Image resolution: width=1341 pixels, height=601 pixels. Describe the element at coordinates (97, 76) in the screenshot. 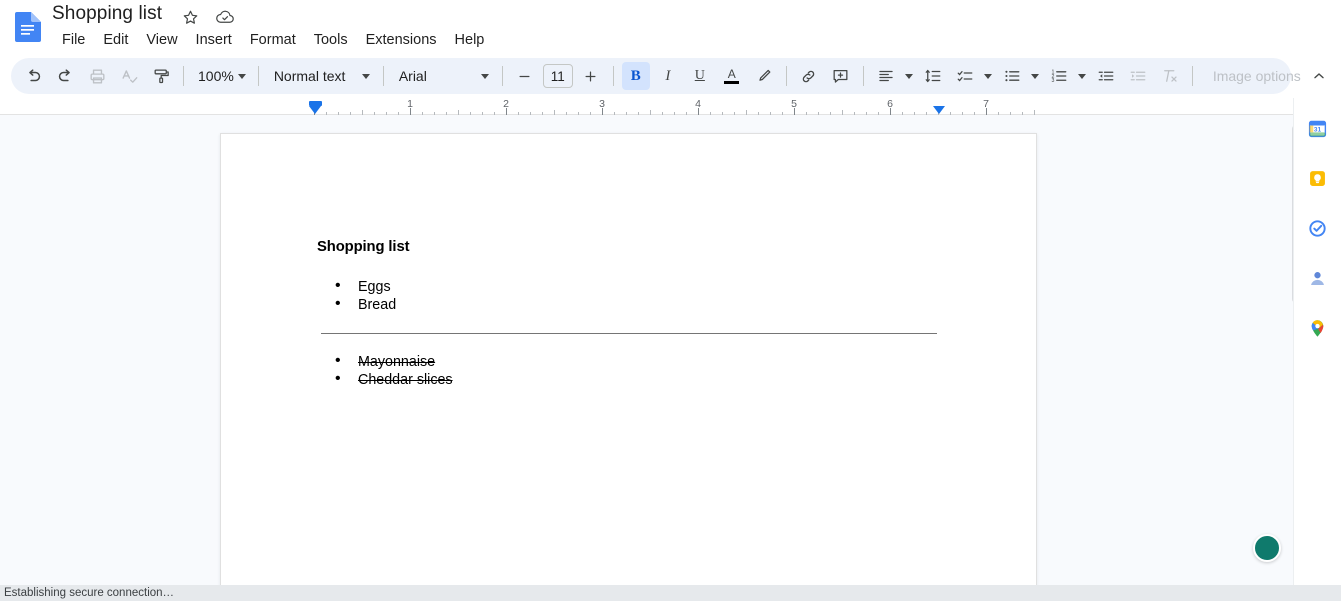

I see `print-icon` at that location.